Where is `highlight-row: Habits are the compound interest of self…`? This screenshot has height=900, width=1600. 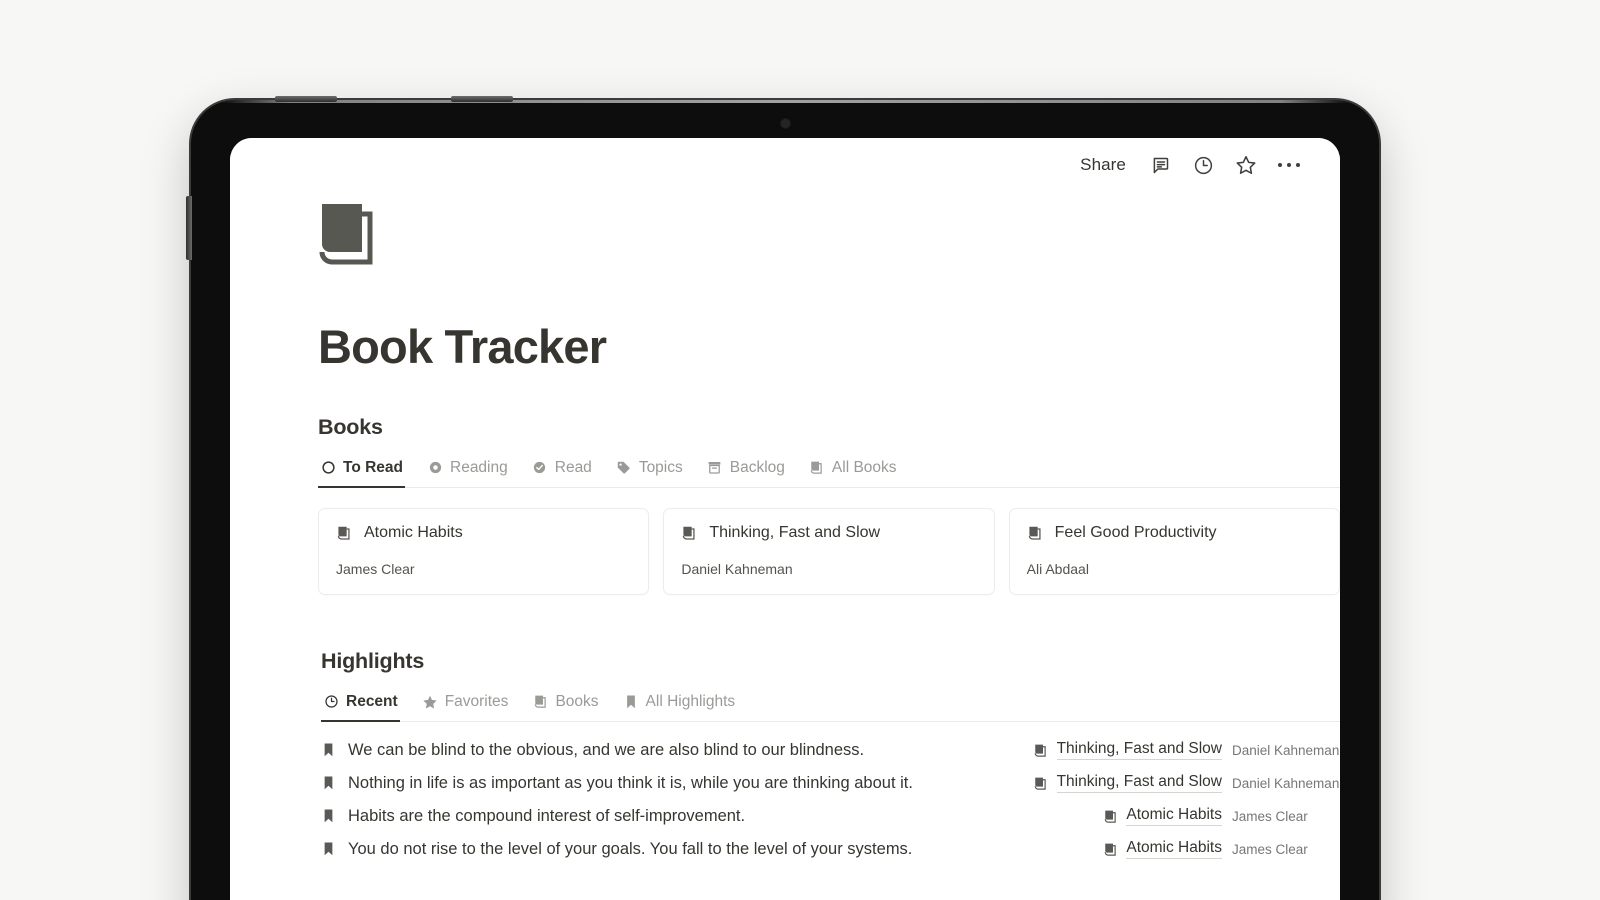
highlight-row: Habits are the compound interest of self… is located at coordinates (830, 816).